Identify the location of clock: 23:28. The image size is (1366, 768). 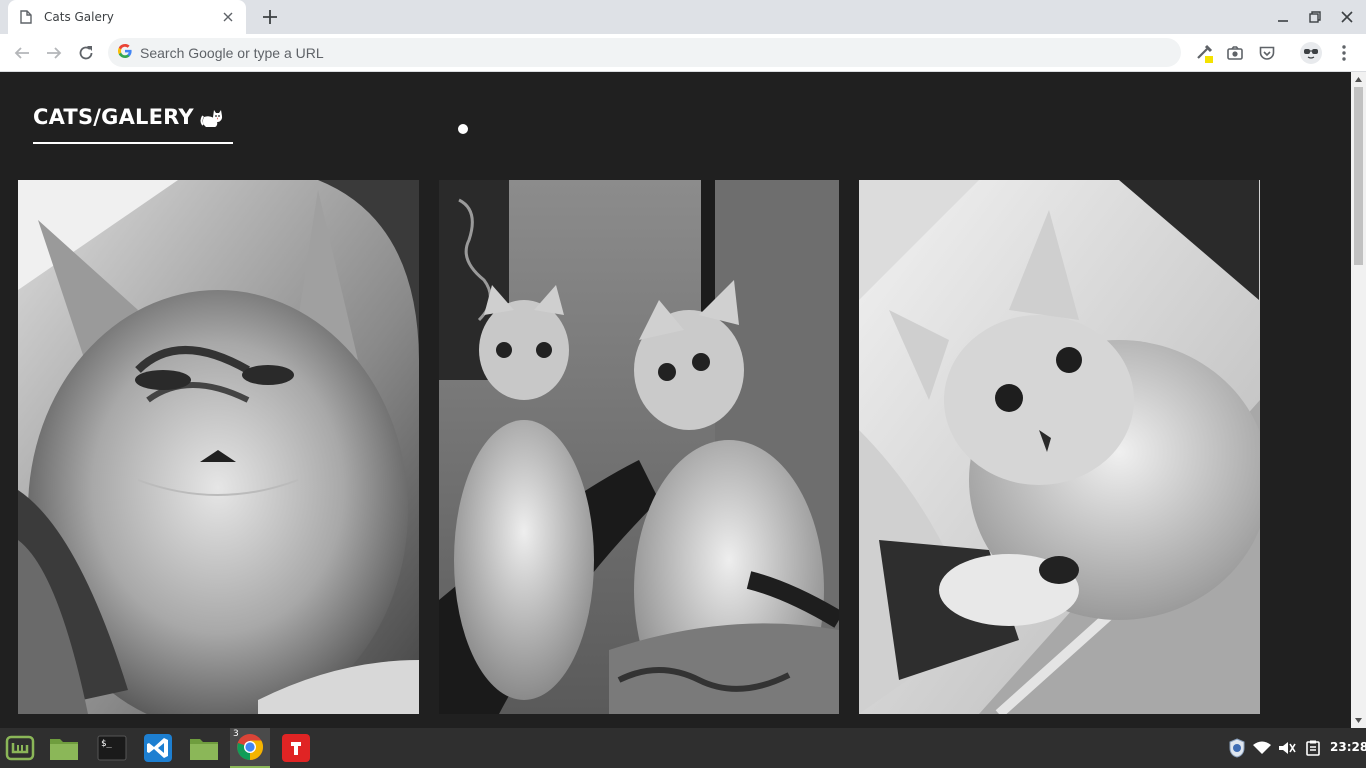
(1348, 747).